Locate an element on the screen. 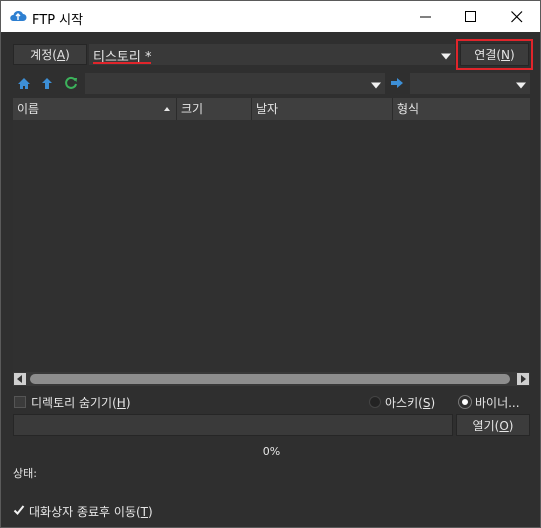  chevron-right-icon is located at coordinates (523, 379).